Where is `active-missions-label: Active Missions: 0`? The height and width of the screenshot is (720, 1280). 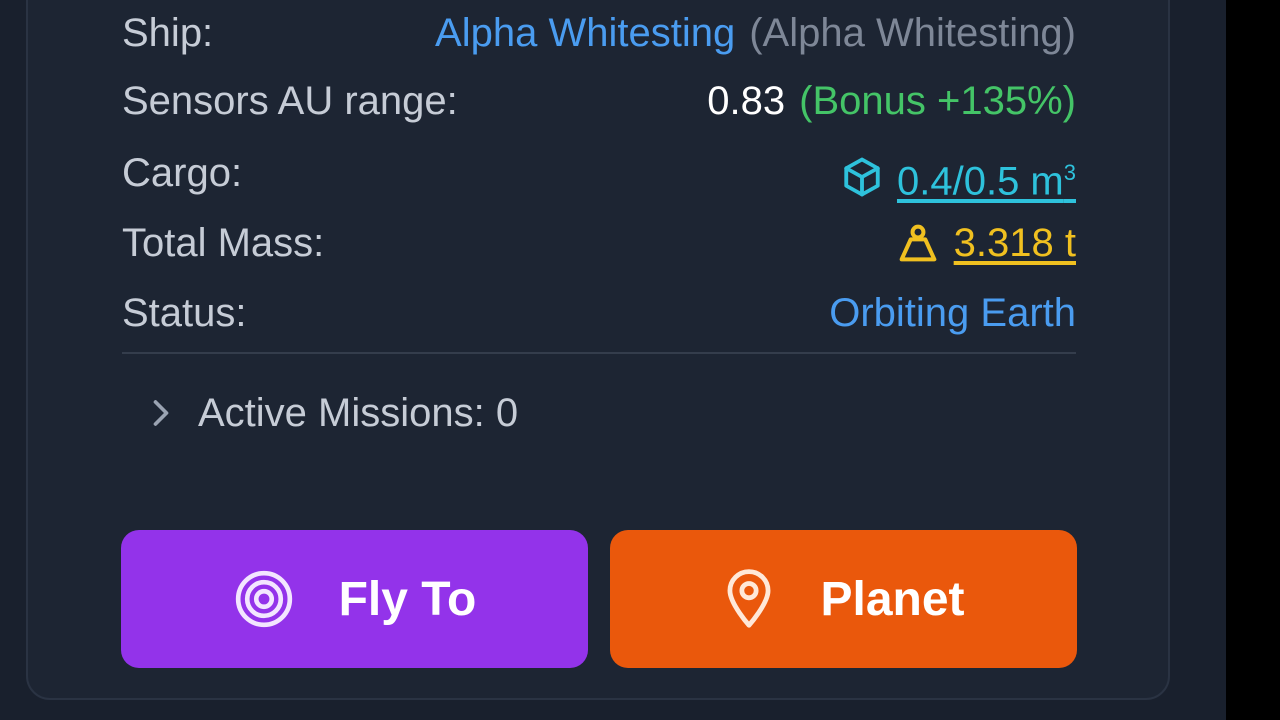
active-missions-label: Active Missions: 0 is located at coordinates (358, 412).